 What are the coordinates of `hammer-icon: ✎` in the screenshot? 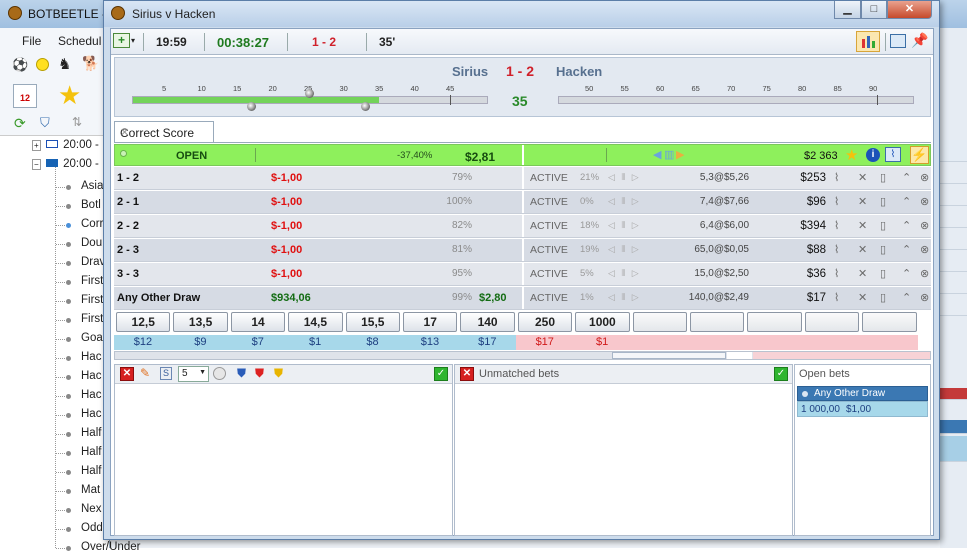 It's located at (145, 373).